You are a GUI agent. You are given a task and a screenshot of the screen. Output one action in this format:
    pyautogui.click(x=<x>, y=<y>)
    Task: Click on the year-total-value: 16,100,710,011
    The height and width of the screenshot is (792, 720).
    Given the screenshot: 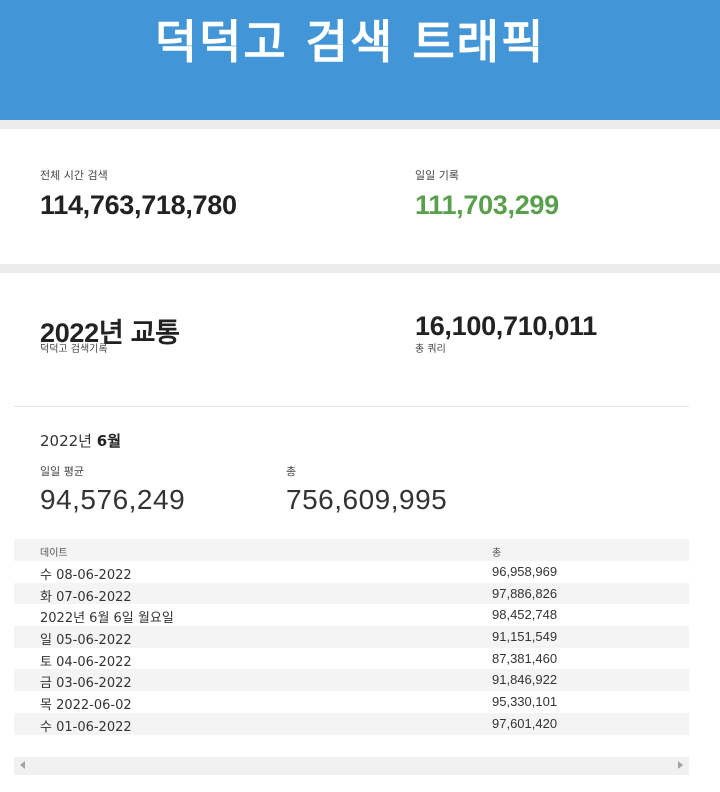 What is the action you would take?
    pyautogui.click(x=506, y=326)
    